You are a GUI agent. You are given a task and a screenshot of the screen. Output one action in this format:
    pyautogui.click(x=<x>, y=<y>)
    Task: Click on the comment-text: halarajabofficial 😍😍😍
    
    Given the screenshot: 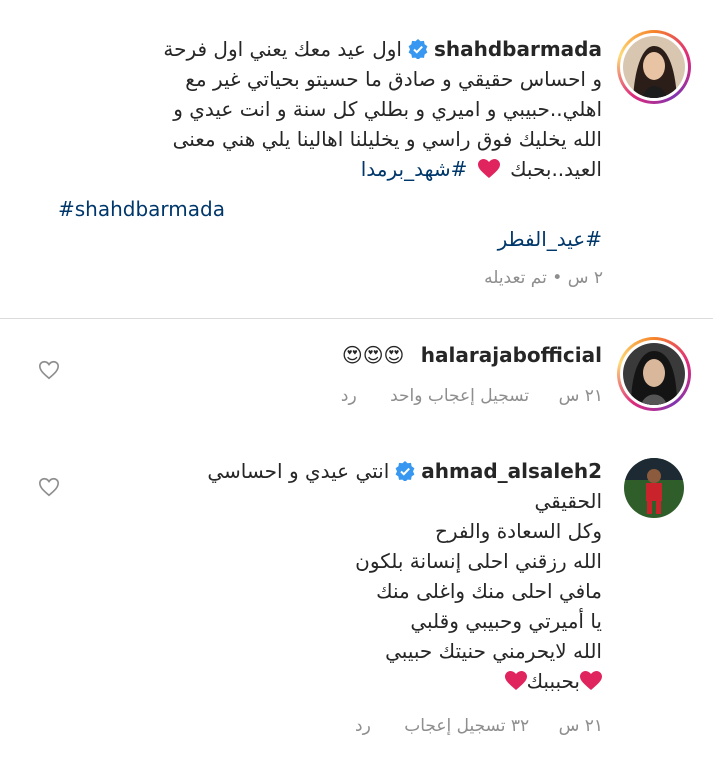 What is the action you would take?
    pyautogui.click(x=351, y=355)
    